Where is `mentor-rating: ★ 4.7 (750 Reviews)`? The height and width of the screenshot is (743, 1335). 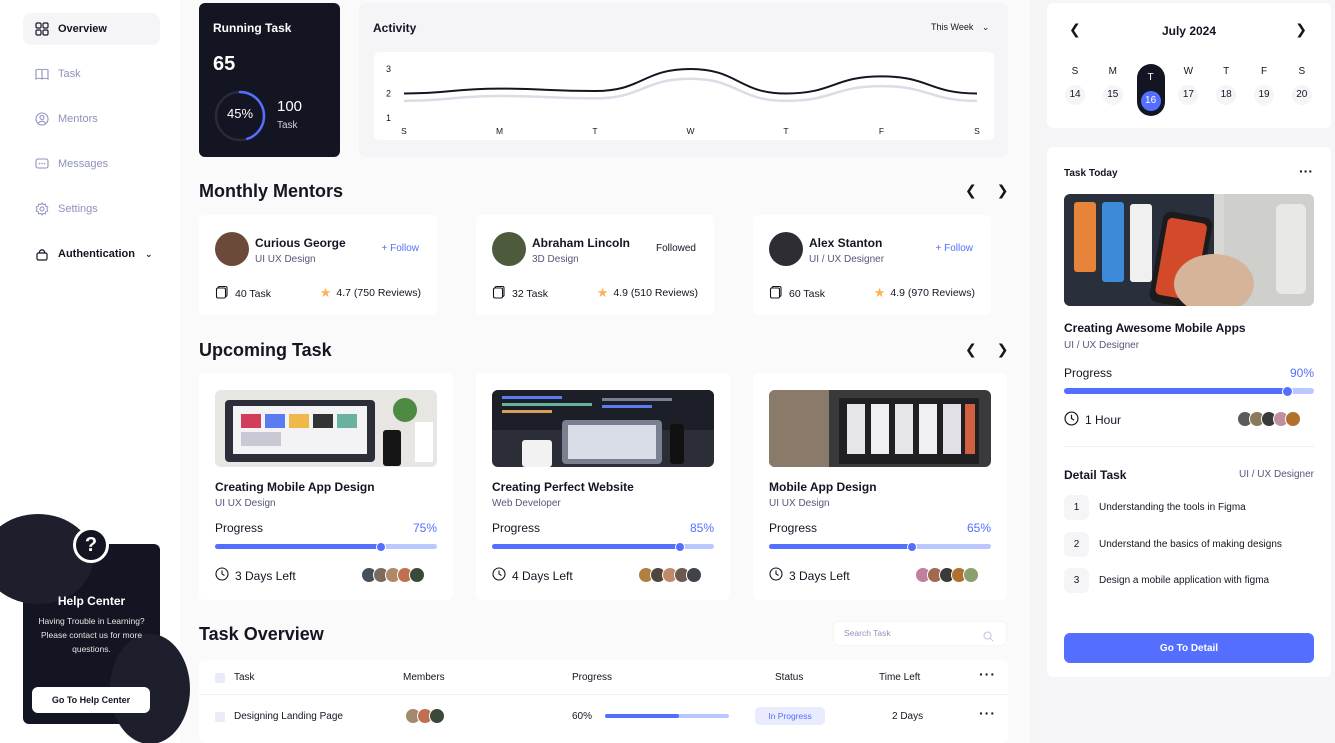
mentor-rating: ★ 4.7 (750 Reviews) is located at coordinates (370, 293).